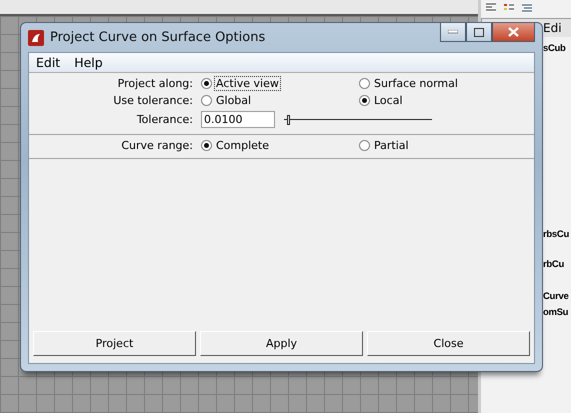 This screenshot has width=571, height=413. What do you see at coordinates (153, 100) in the screenshot?
I see `field-label: Use tolerance:` at bounding box center [153, 100].